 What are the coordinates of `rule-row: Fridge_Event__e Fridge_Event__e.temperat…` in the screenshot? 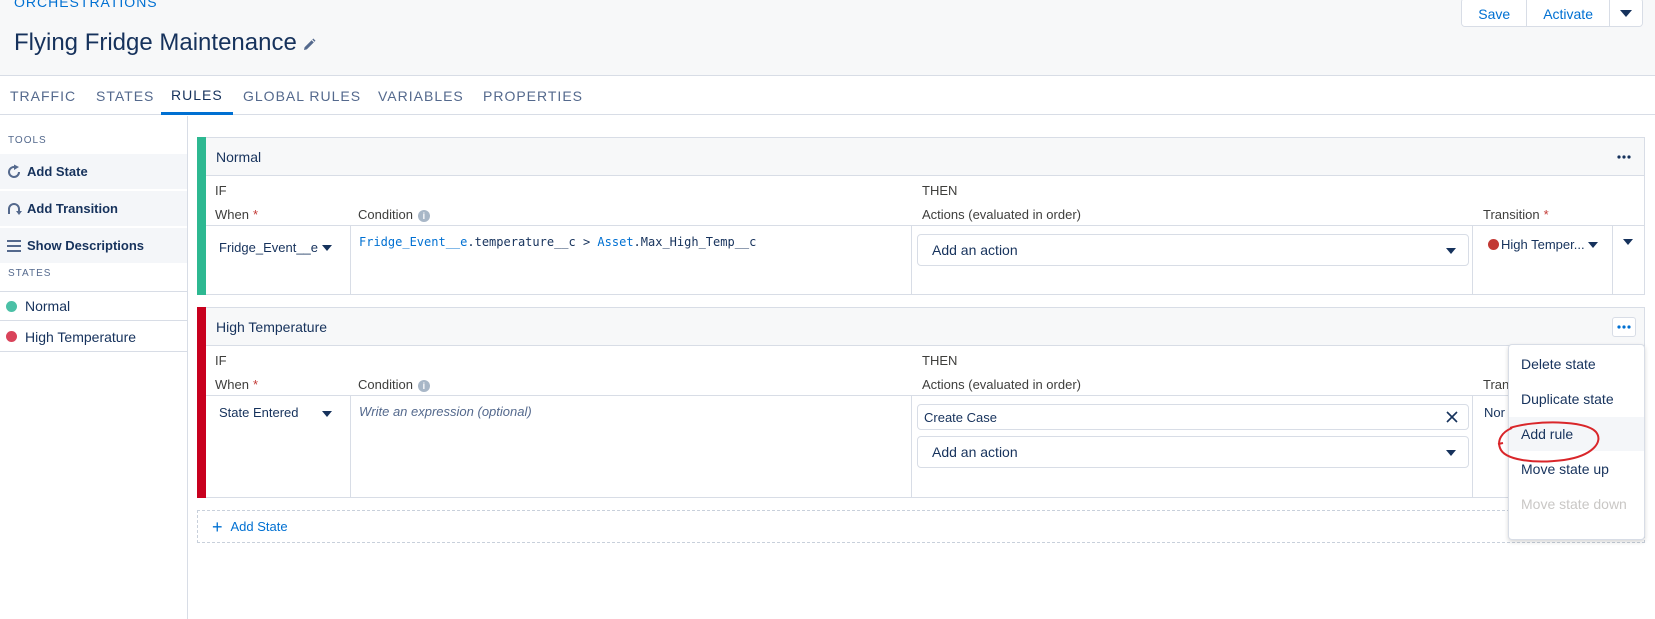 It's located at (925, 260).